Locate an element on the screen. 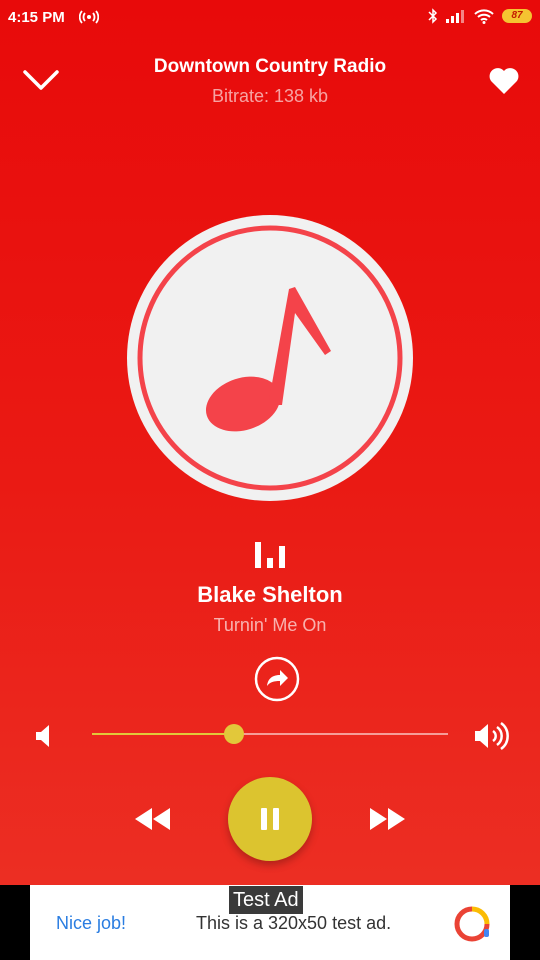  share-icon is located at coordinates (277, 679).